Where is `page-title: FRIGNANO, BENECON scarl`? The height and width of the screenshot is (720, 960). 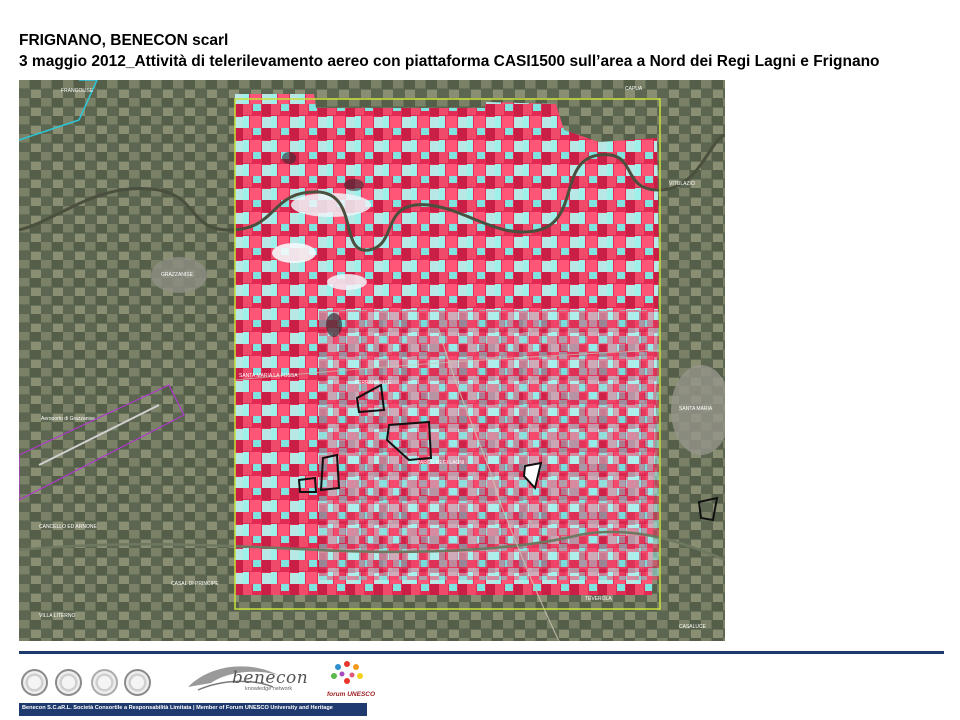
page-title: FRIGNANO, BENECON scarl is located at coordinates (124, 40).